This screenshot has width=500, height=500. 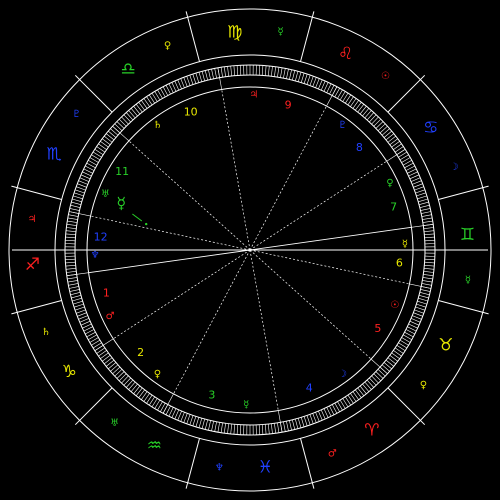 I want to click on zodiac-sign-cancer-icon: ♋, so click(x=430, y=128).